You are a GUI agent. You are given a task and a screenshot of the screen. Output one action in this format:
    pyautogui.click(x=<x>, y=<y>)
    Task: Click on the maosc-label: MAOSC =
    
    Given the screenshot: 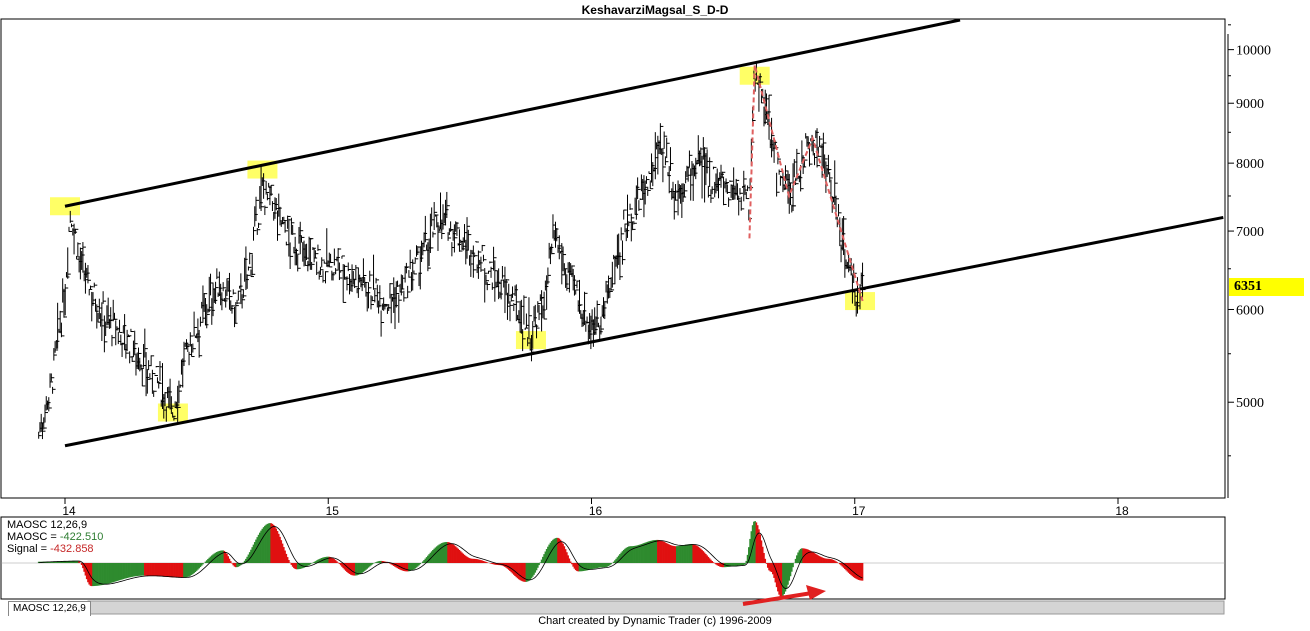 What is the action you would take?
    pyautogui.click(x=32, y=537)
    